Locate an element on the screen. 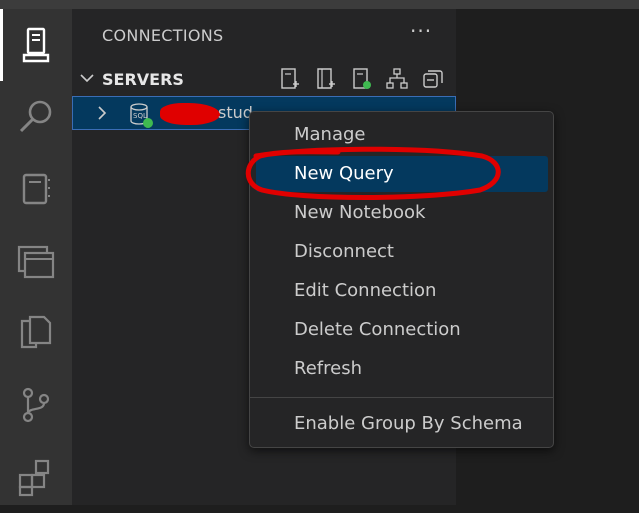  menu-item-delete-connection: Delete Connection is located at coordinates (402, 330).